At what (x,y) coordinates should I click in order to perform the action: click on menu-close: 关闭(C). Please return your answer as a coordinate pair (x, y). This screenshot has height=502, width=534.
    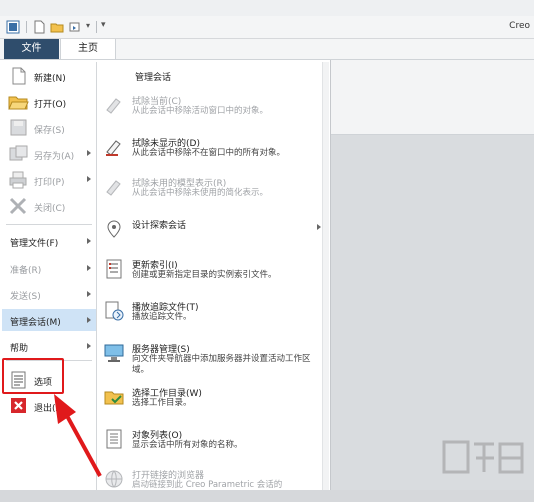
    Looking at the image, I should click on (49, 206).